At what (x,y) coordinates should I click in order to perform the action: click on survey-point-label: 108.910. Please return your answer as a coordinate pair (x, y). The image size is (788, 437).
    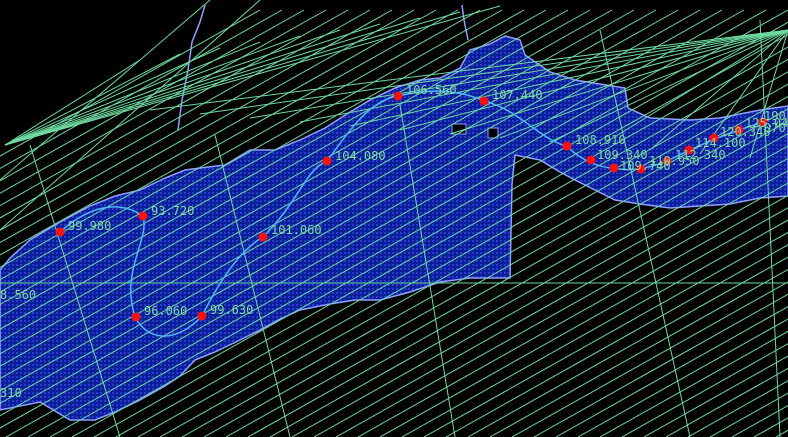
    Looking at the image, I should click on (600, 140).